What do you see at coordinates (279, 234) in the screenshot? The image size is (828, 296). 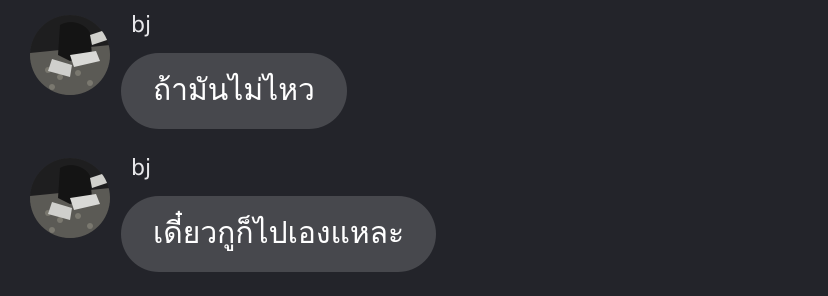 I see `message-bubble: เดี๋ยวกูก็ไปเองแหละ` at bounding box center [279, 234].